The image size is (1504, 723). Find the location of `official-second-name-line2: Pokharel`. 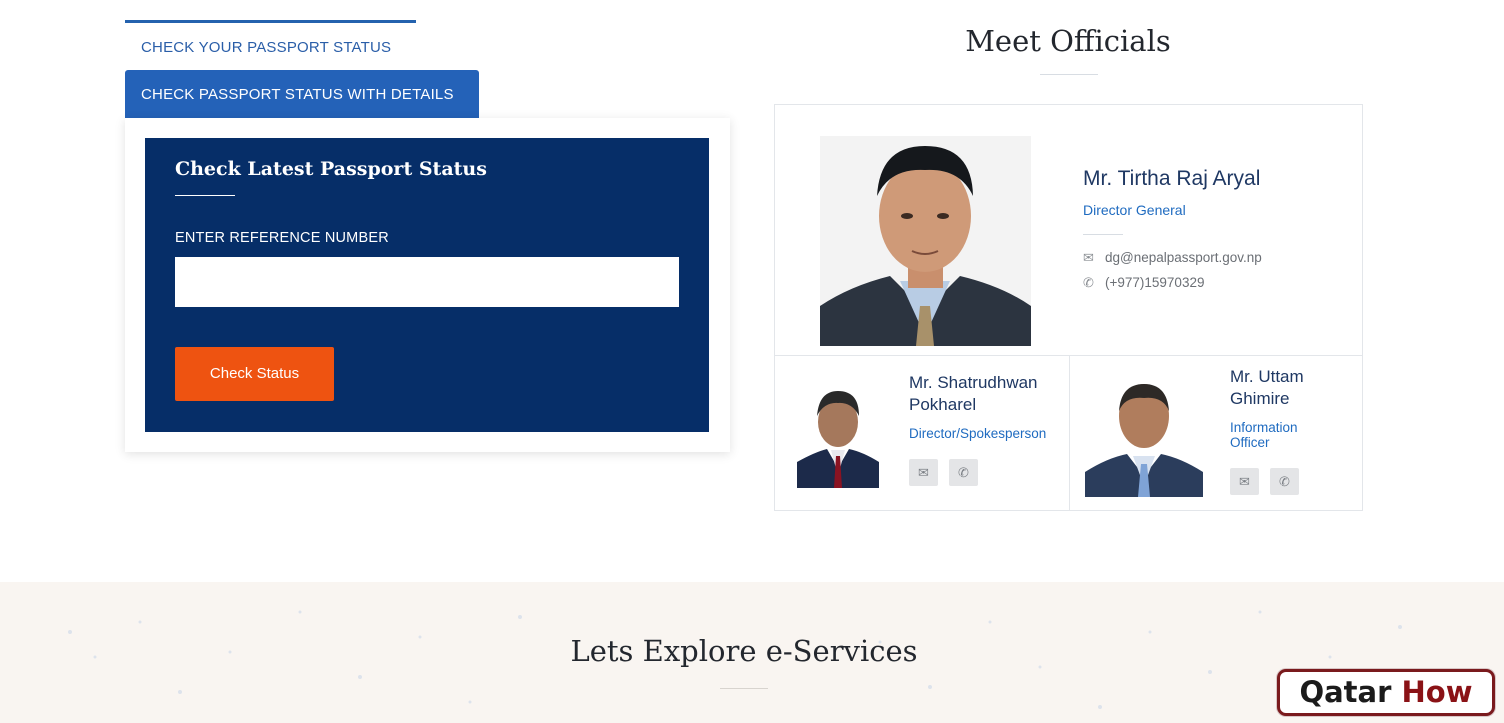

official-second-name-line2: Pokharel is located at coordinates (943, 404).